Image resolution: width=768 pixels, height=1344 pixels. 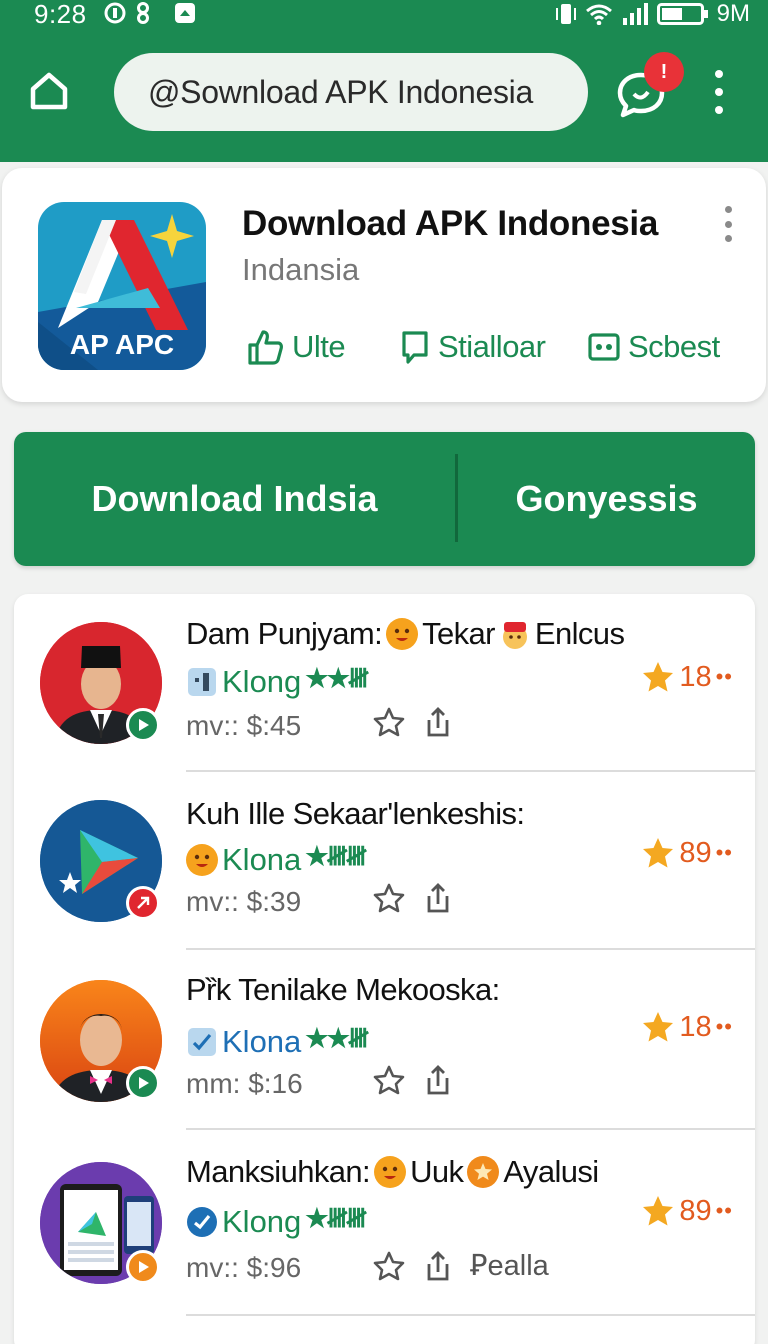 I want to click on item-rating: 18 ••, so click(x=687, y=677).